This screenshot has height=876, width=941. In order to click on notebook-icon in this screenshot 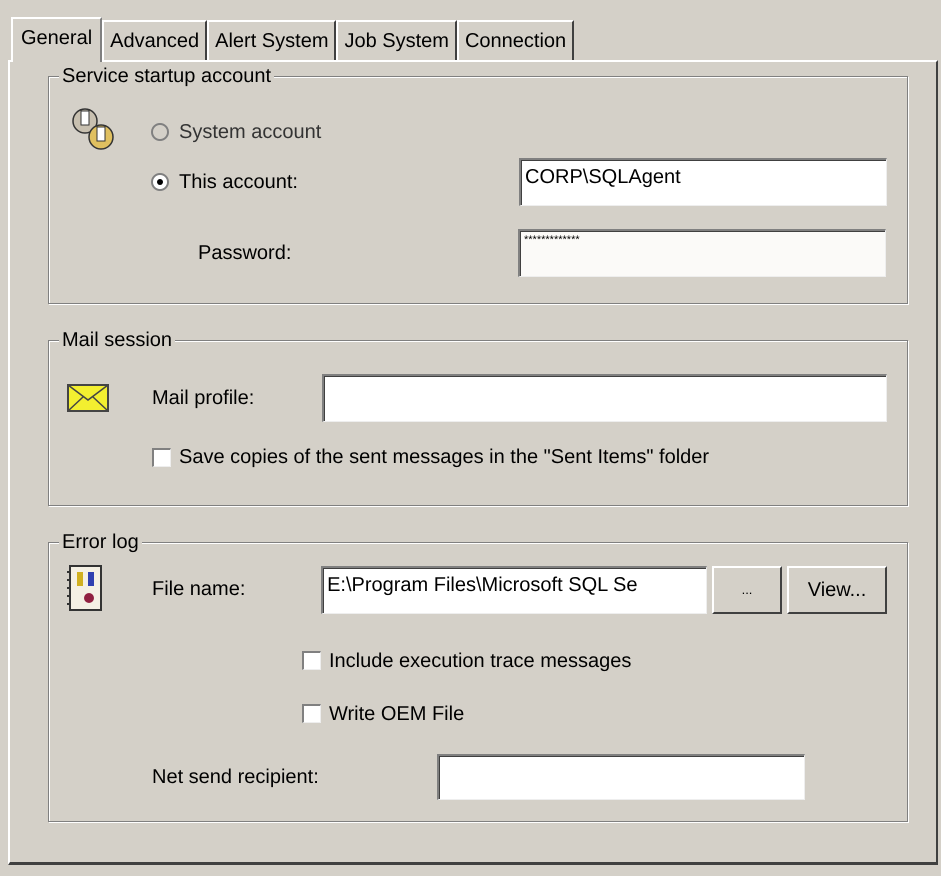, I will do `click(85, 588)`.